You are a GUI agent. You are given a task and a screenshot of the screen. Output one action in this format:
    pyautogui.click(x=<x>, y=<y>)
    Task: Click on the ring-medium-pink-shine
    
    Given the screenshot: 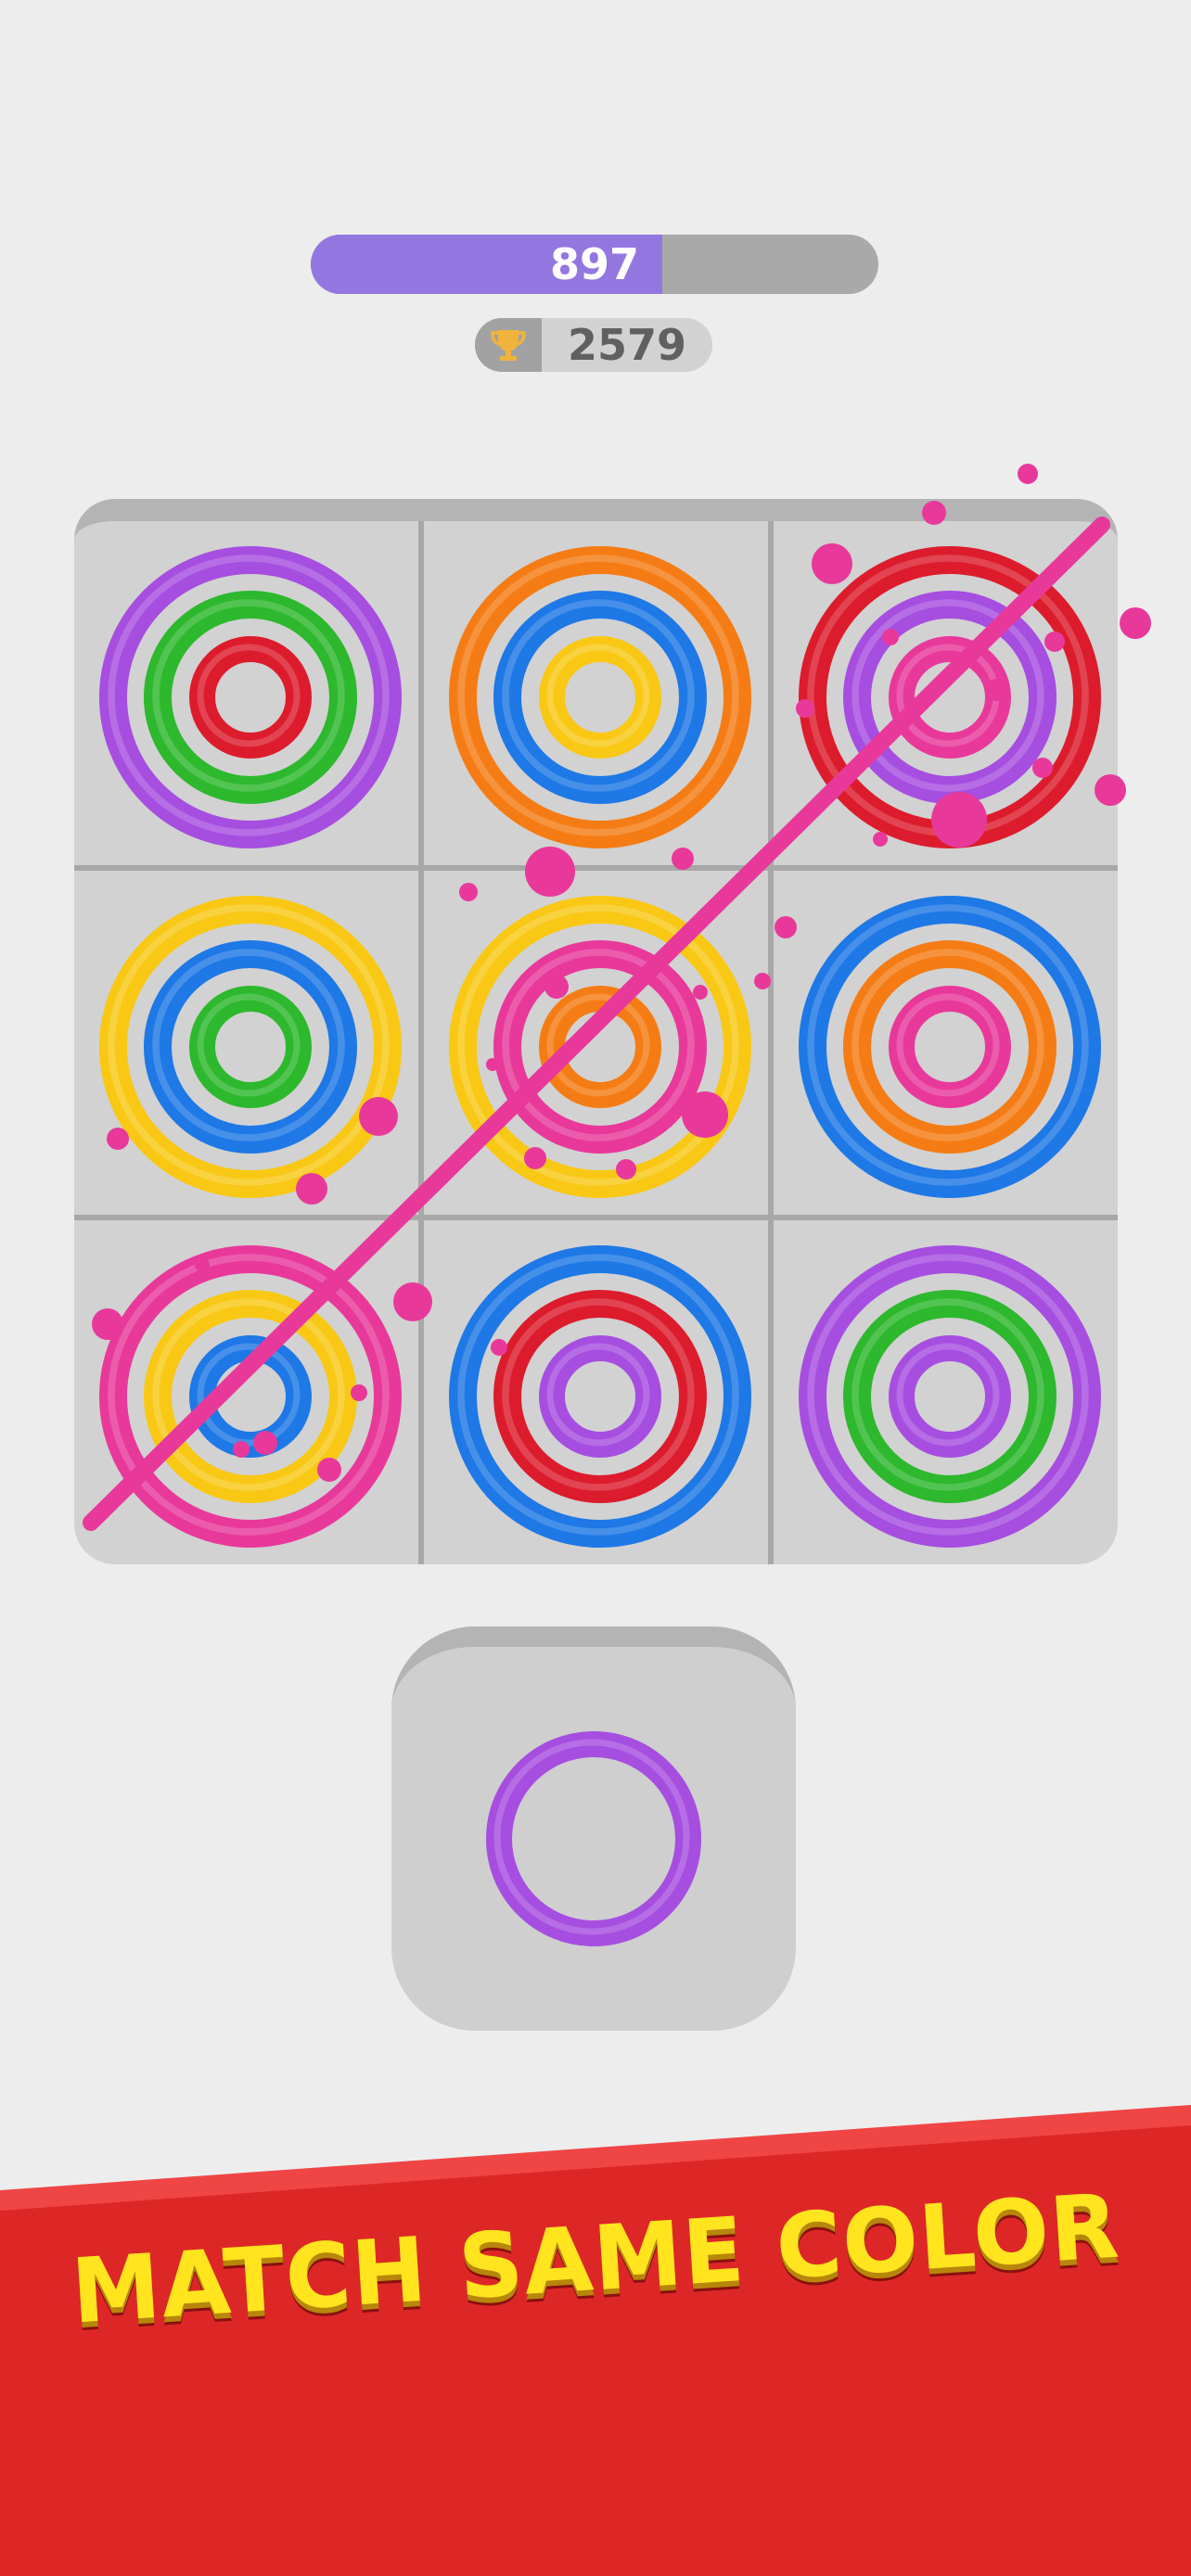 What is the action you would take?
    pyautogui.click(x=598, y=1045)
    